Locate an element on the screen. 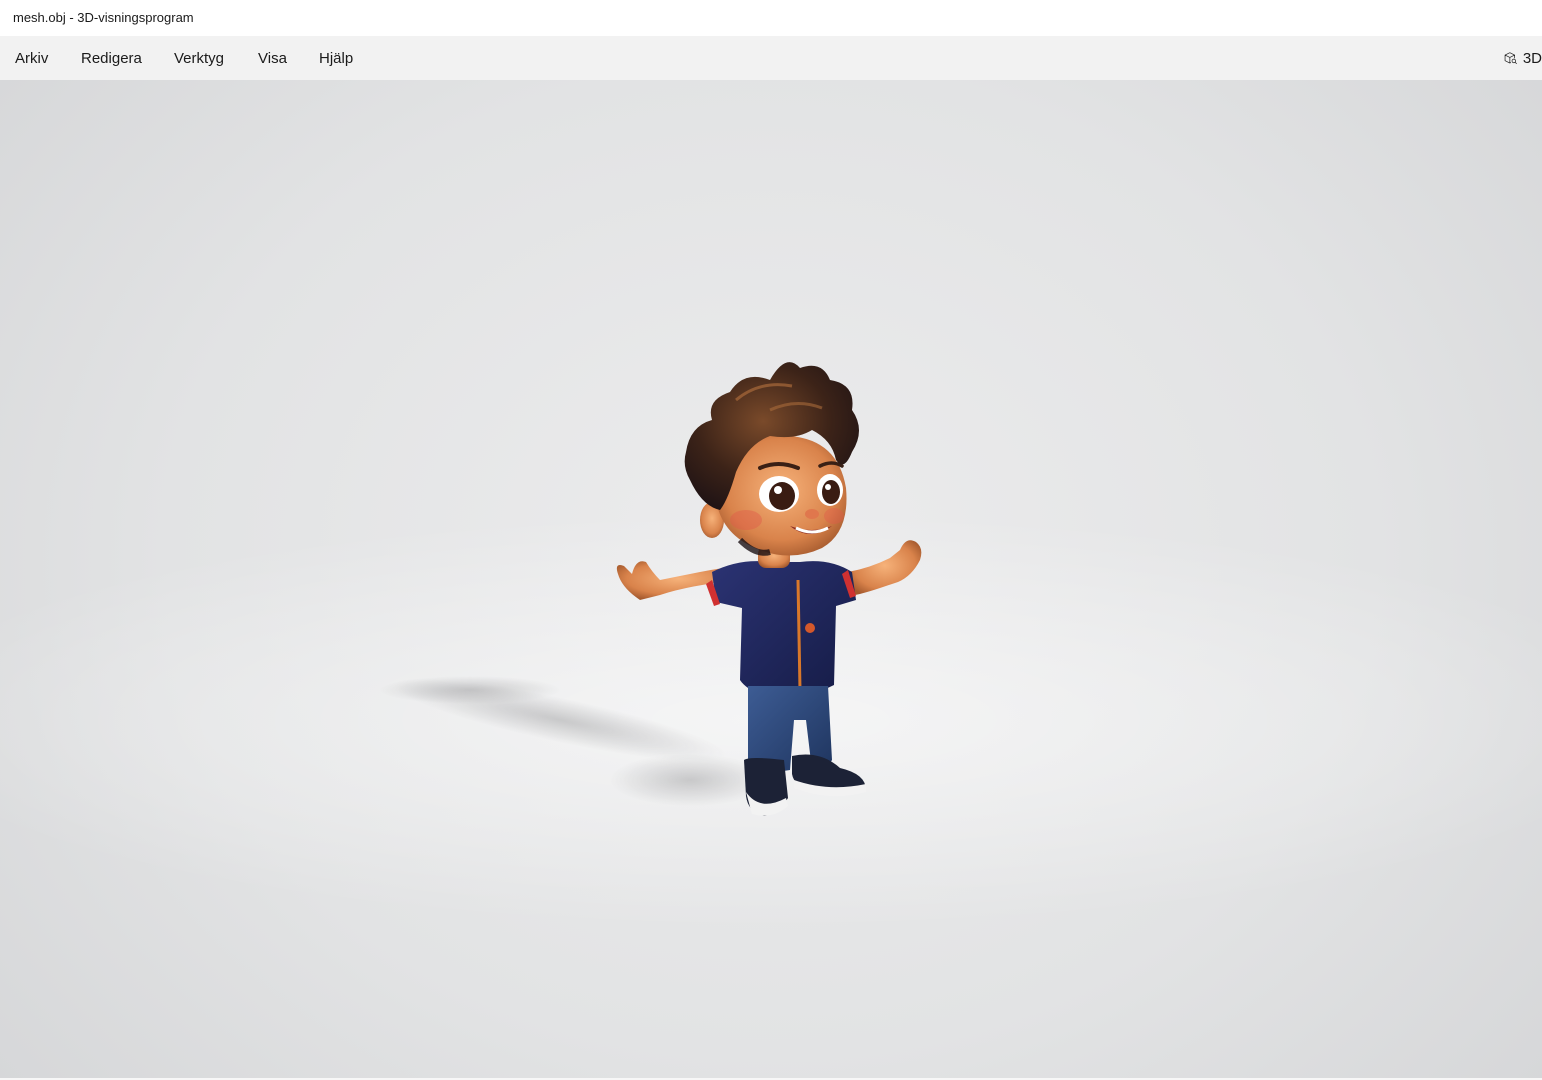  model-shadow is located at coordinates (575, 741).